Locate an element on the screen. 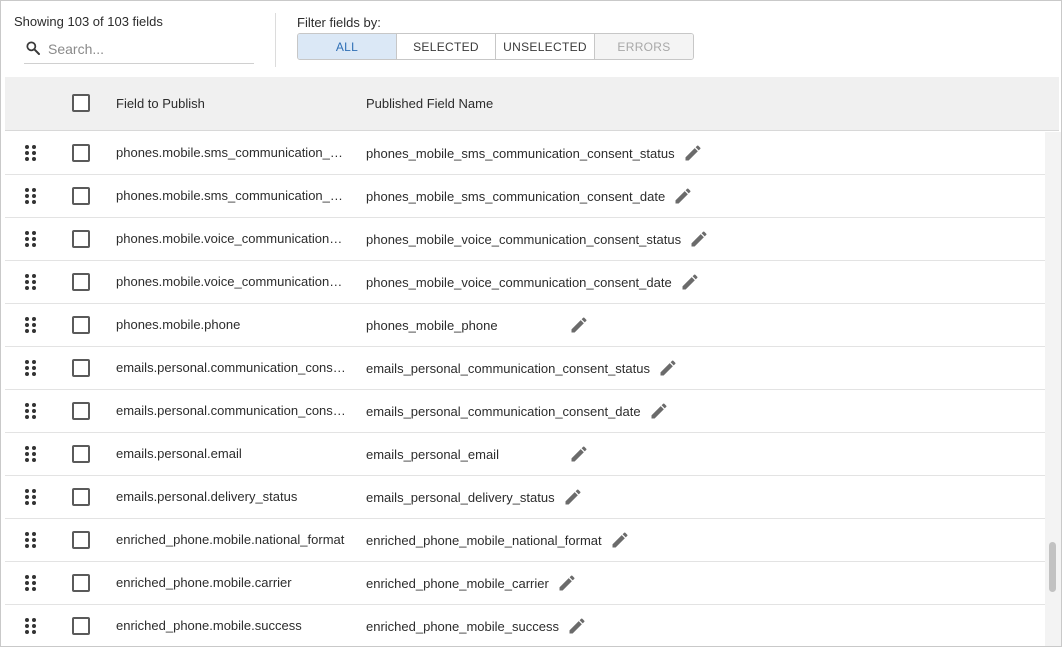  scrollbar-thumb is located at coordinates (1052, 567).